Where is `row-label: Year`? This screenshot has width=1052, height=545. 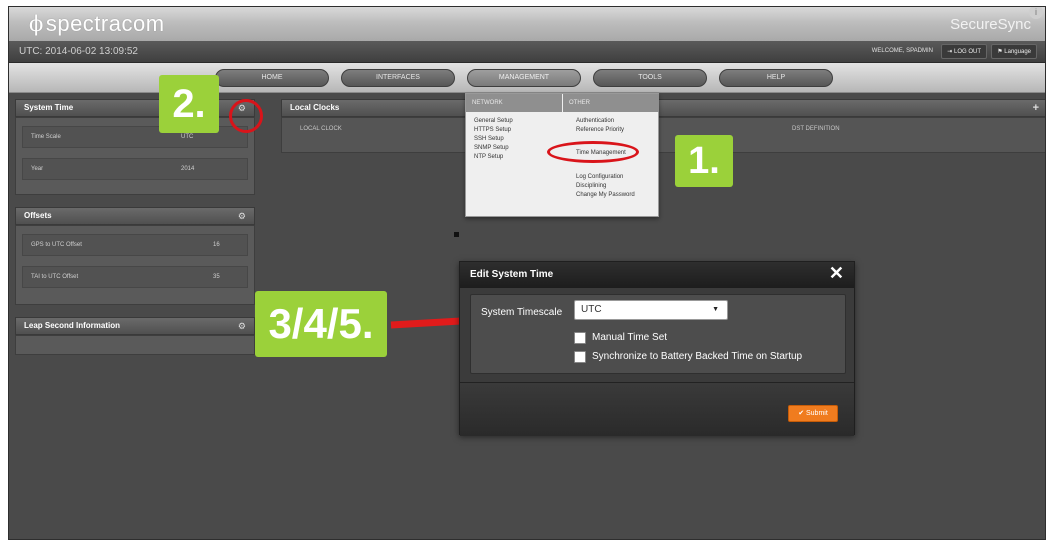
row-label: Year is located at coordinates (37, 169).